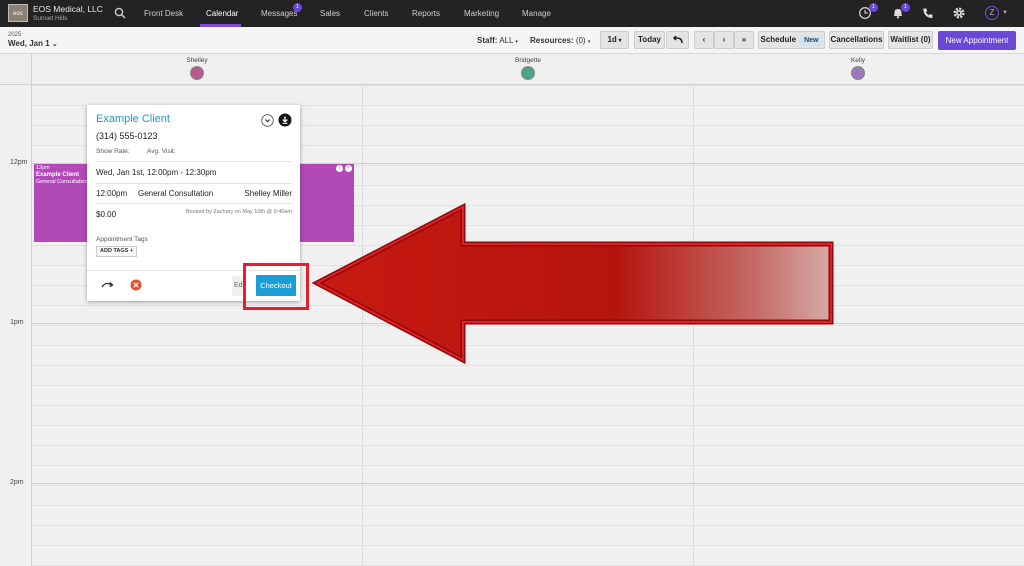 This screenshot has height=566, width=1024. I want to click on nav-reports: Reports, so click(426, 13).